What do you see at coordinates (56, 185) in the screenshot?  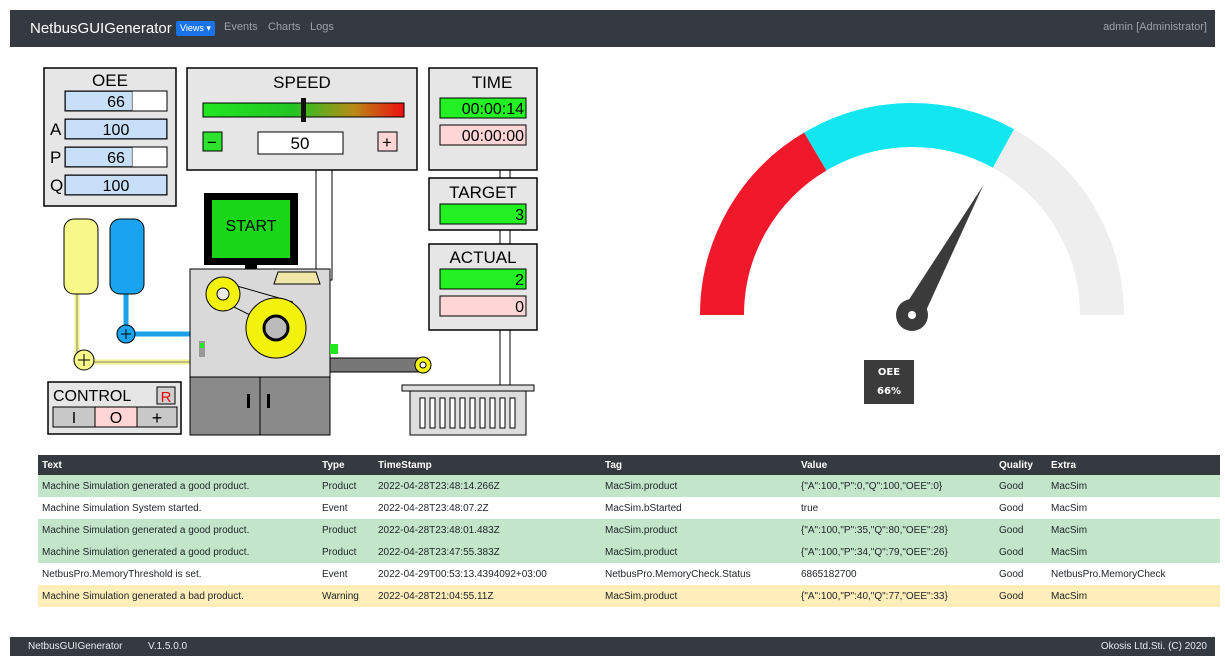 I see `oee-row-label: Q` at bounding box center [56, 185].